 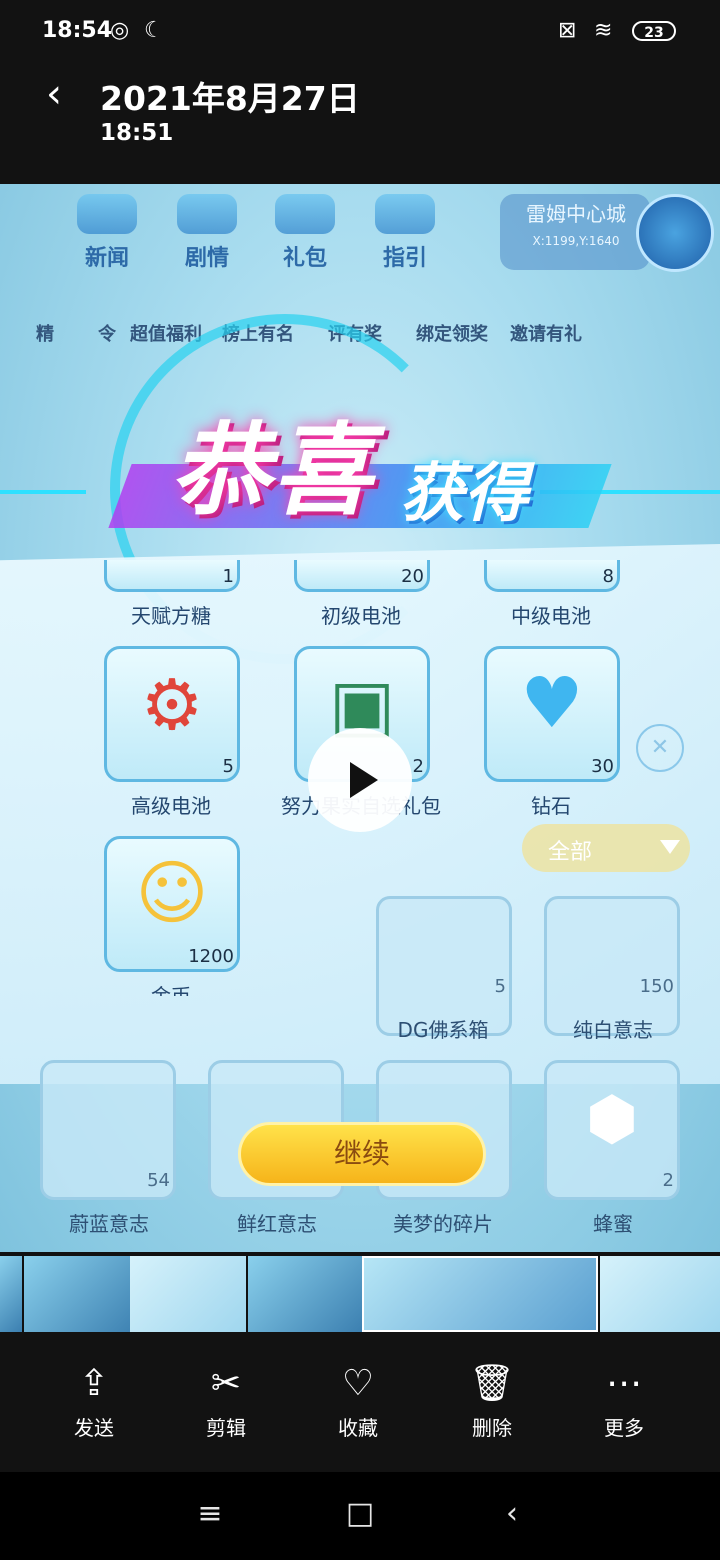 What do you see at coordinates (358, 1428) in the screenshot?
I see `action-label: 收藏` at bounding box center [358, 1428].